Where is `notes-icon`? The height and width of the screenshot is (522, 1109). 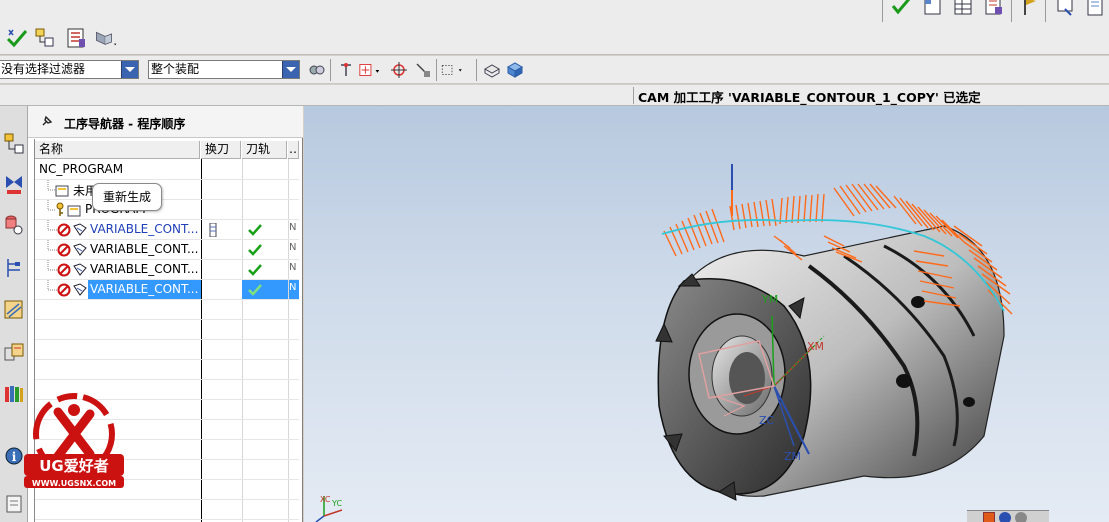
notes-icon is located at coordinates (1095, 9).